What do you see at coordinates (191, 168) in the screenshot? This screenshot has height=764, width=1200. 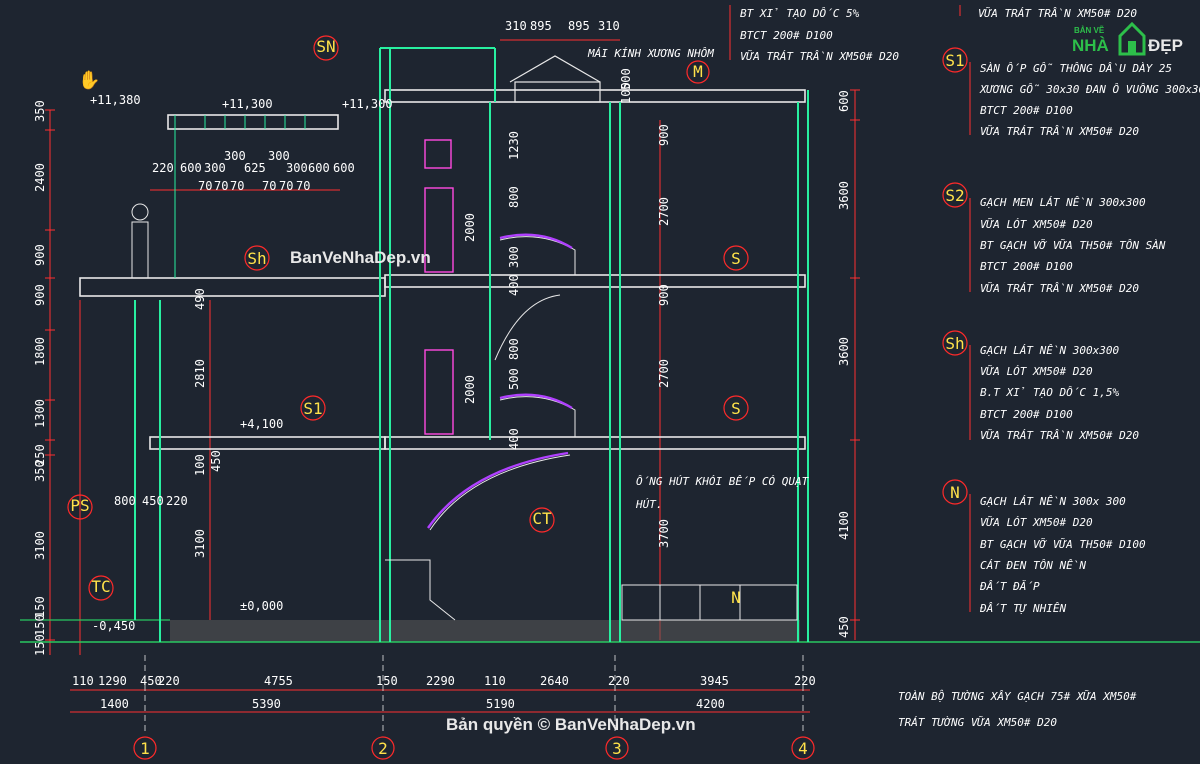 I see `roof-dim: 600` at bounding box center [191, 168].